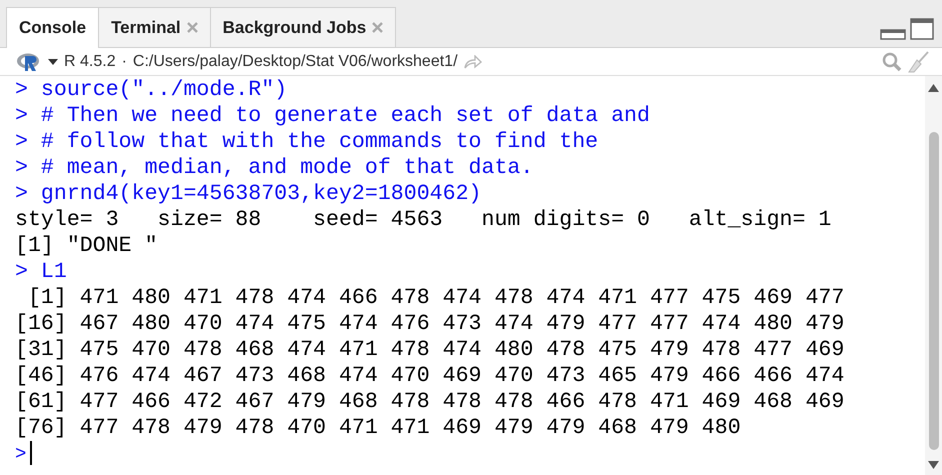  Describe the element at coordinates (90, 62) in the screenshot. I see `r-version: R 4.5.2` at that location.